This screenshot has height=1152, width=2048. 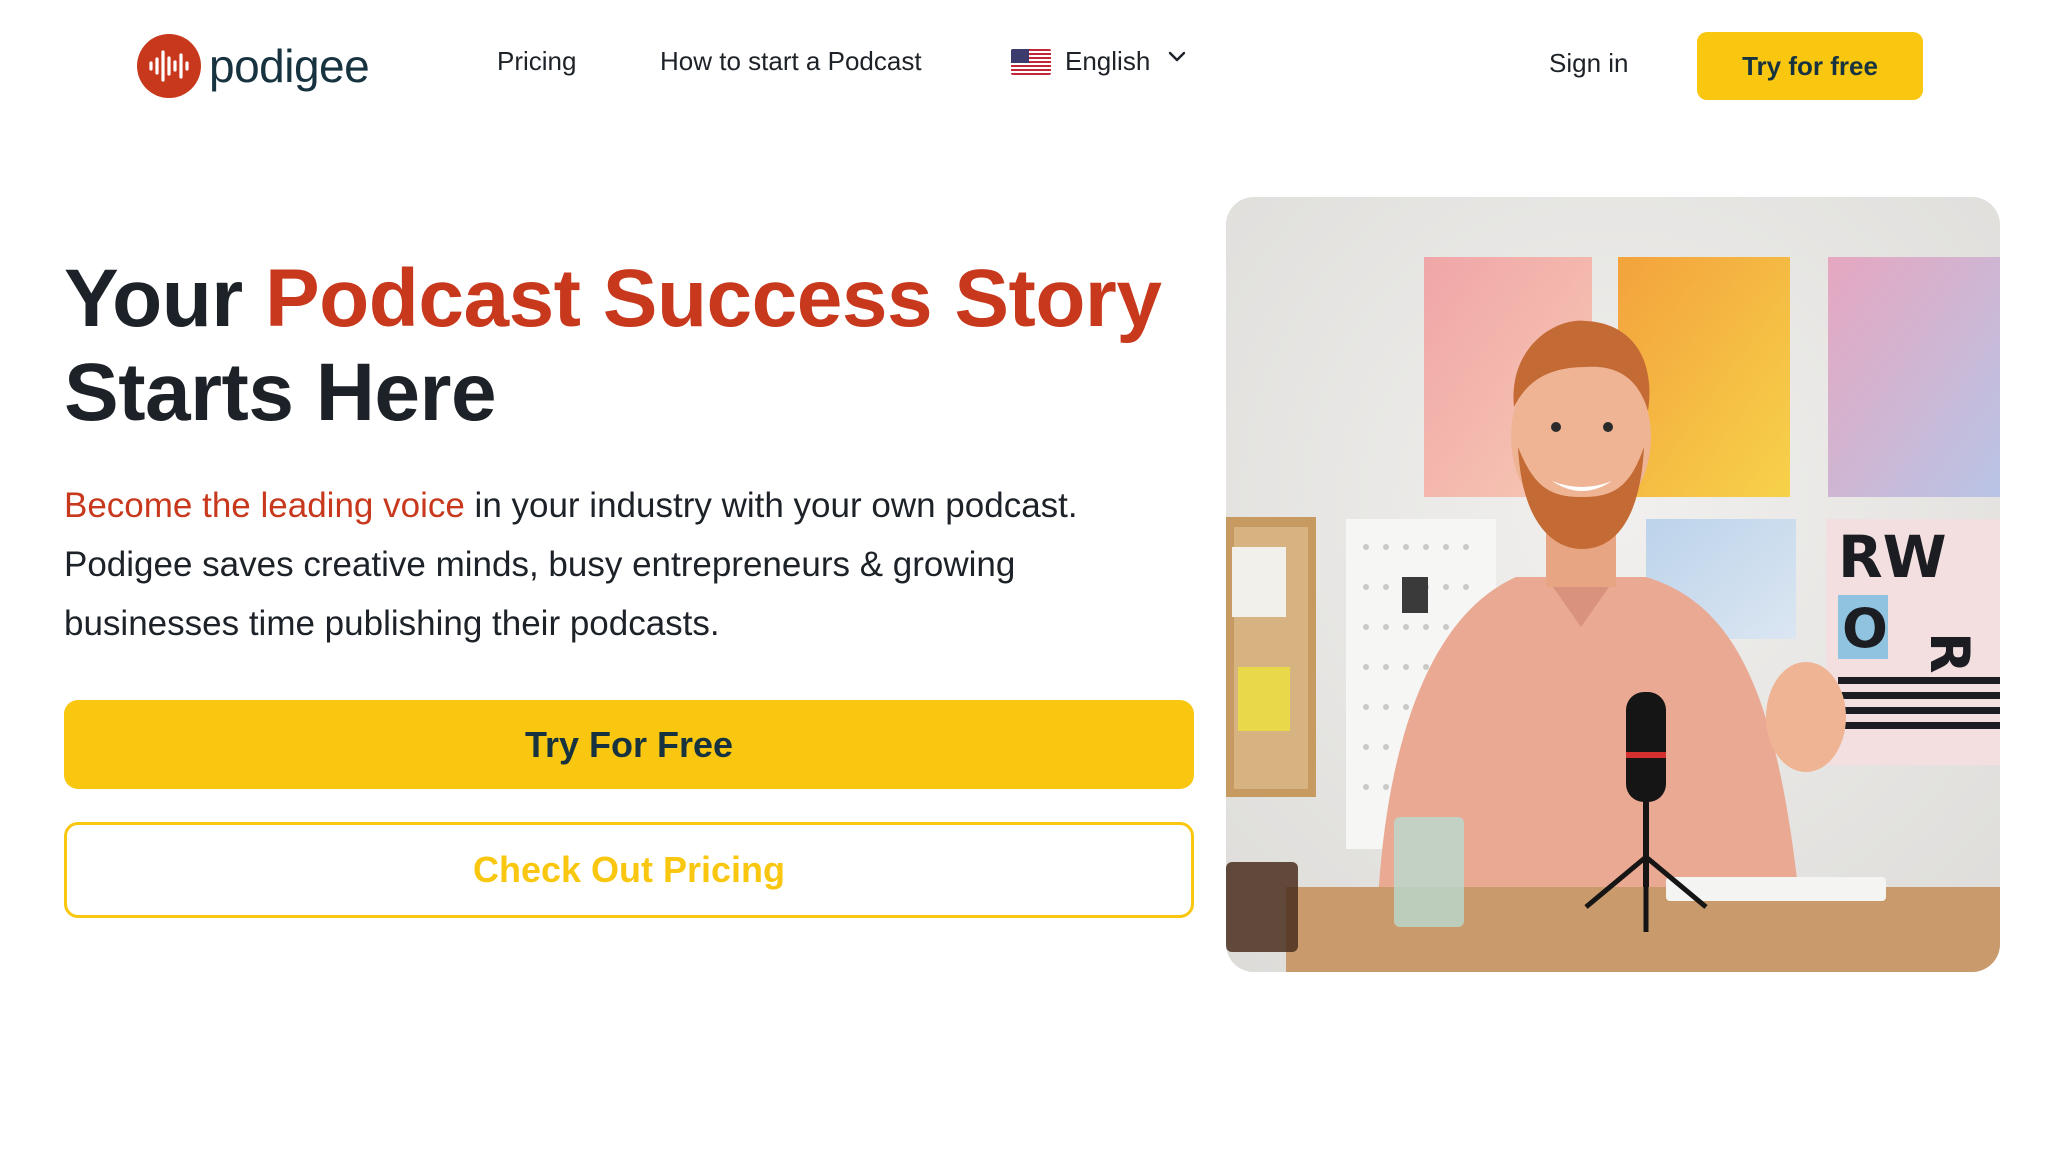 I want to click on microphone, so click(x=1646, y=747).